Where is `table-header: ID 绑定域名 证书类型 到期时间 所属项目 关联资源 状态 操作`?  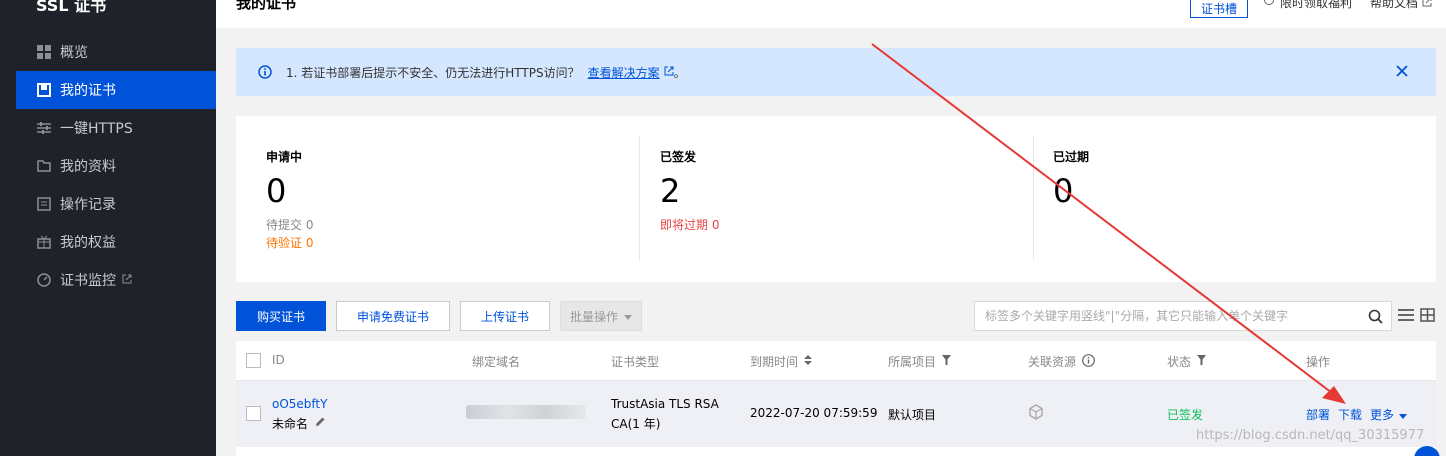 table-header: ID 绑定域名 证书类型 到期时间 所属项目 关联资源 状态 操作 is located at coordinates (836, 361).